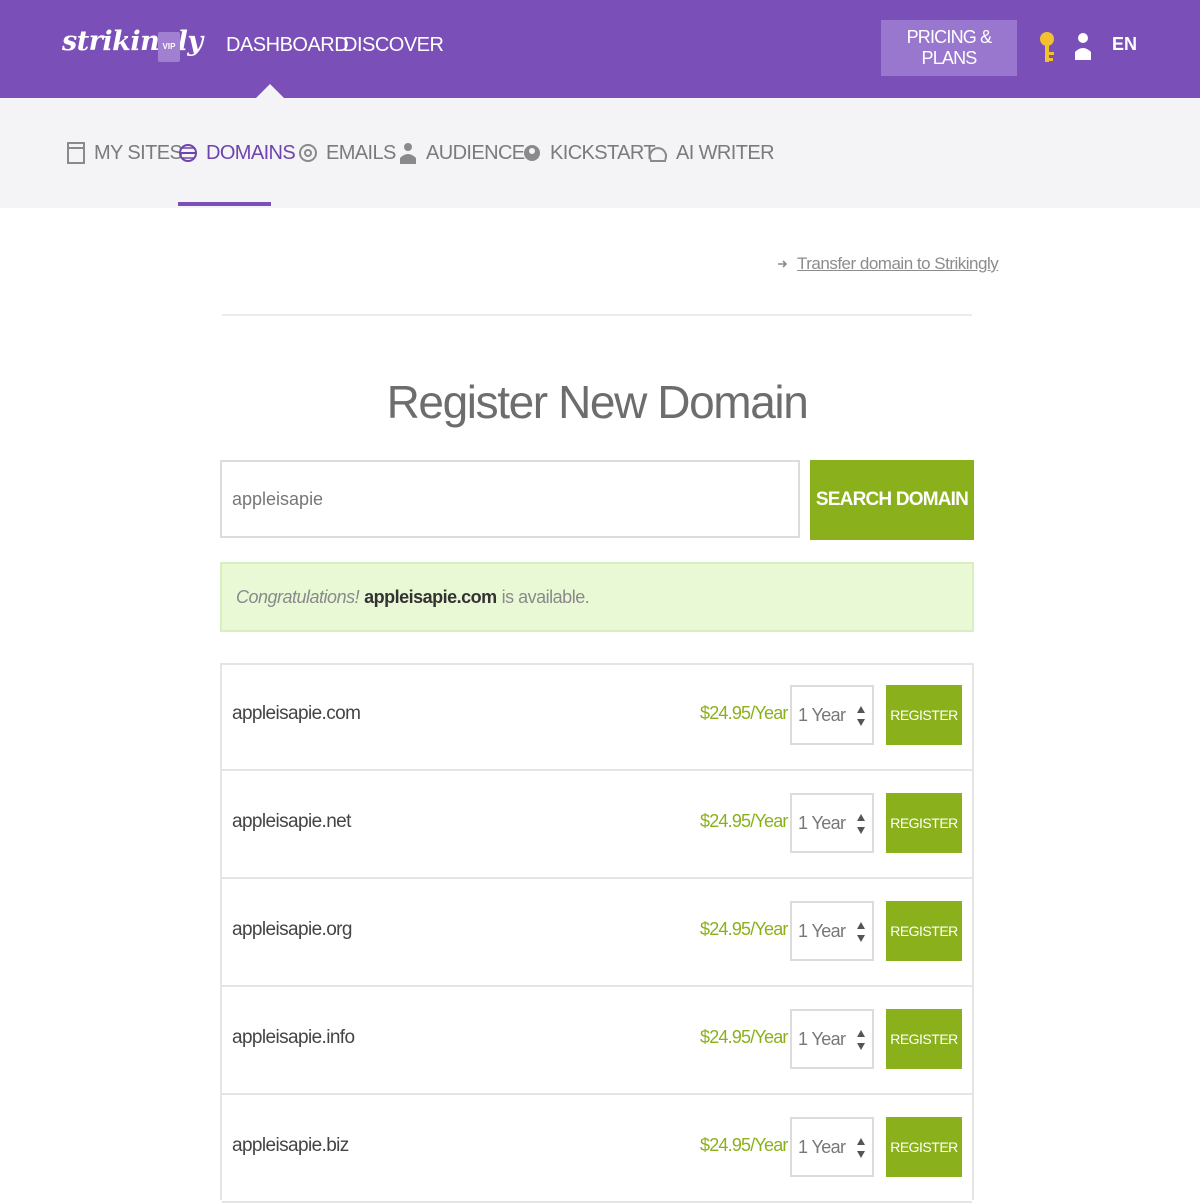 The height and width of the screenshot is (1203, 1200). What do you see at coordinates (251, 152) in the screenshot?
I see `subnav-label: DOMAINS` at bounding box center [251, 152].